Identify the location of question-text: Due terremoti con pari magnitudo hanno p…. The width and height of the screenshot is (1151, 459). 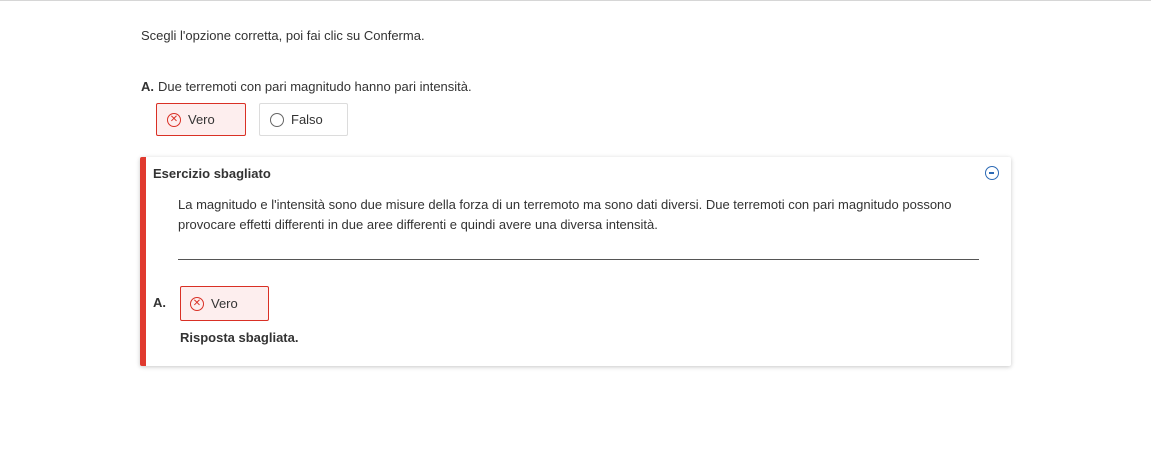
(315, 86).